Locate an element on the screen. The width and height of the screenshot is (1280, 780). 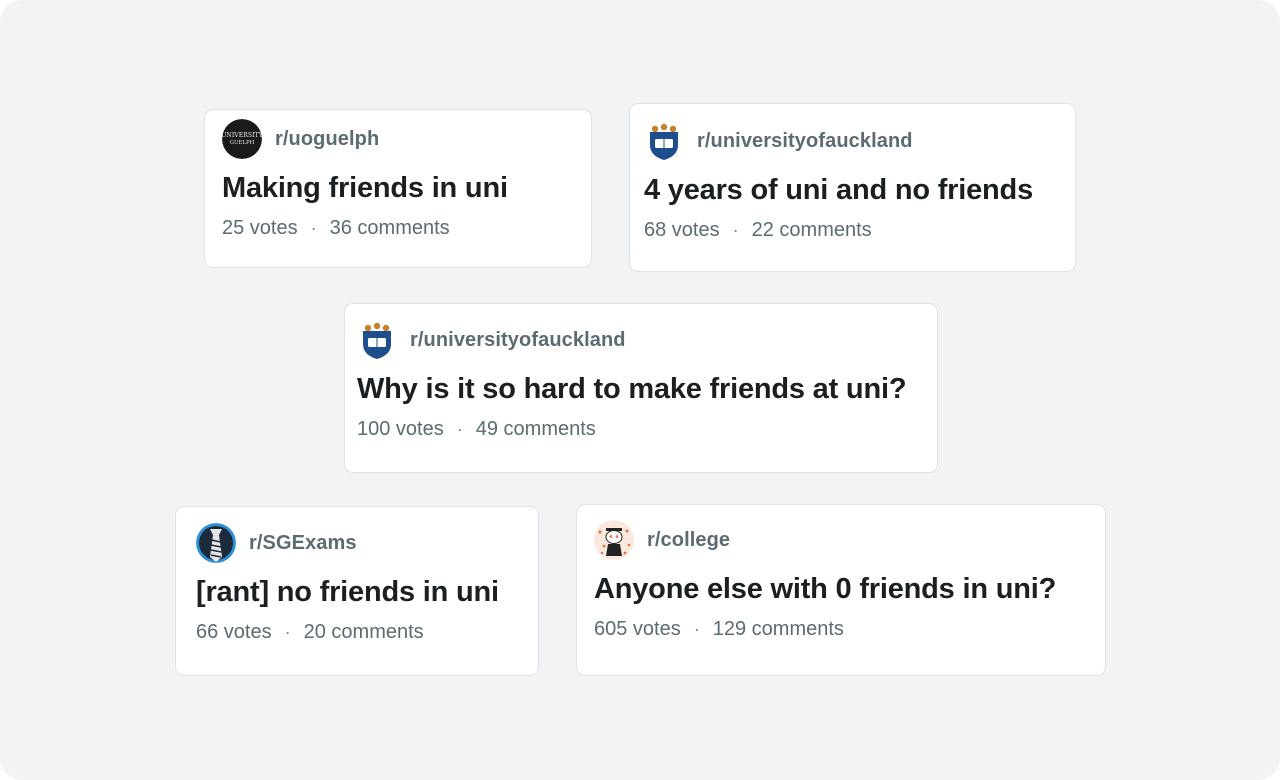
post-stats: 68 votes · 22 comments is located at coordinates (851, 230).